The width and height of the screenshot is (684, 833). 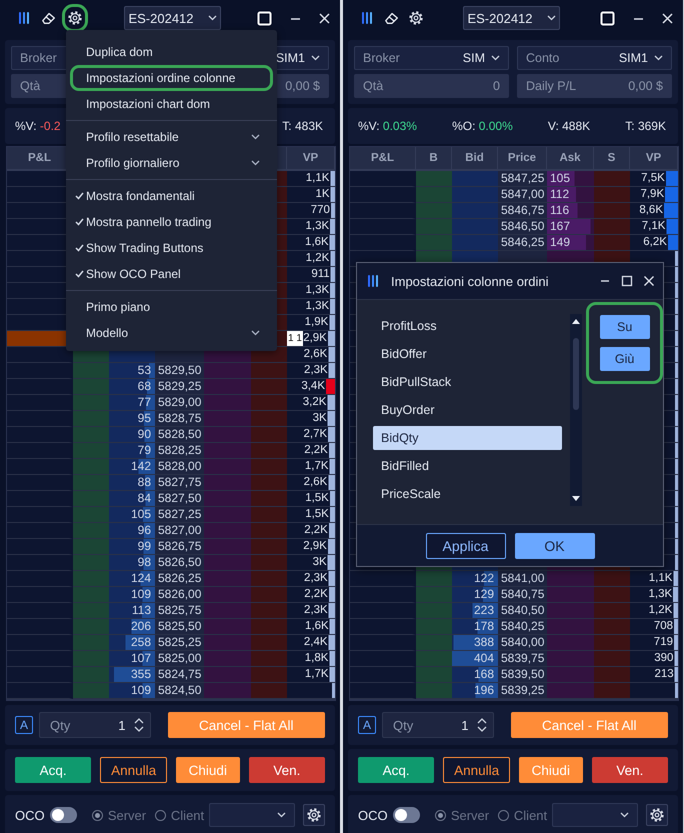 What do you see at coordinates (467, 410) in the screenshot?
I see `list-item: BuyOrder` at bounding box center [467, 410].